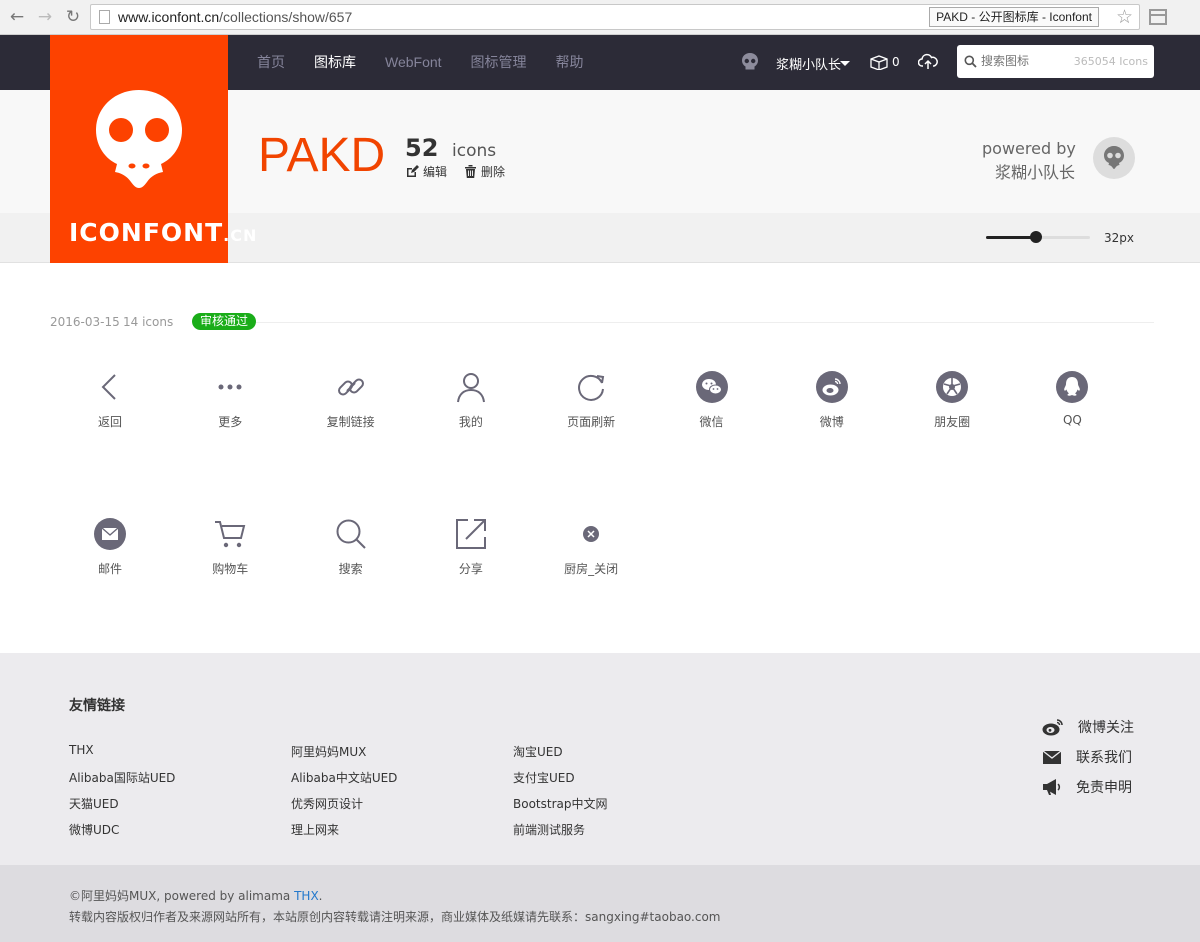 This screenshot has height=942, width=1200. What do you see at coordinates (711, 387) in the screenshot?
I see `wechat-icon` at bounding box center [711, 387].